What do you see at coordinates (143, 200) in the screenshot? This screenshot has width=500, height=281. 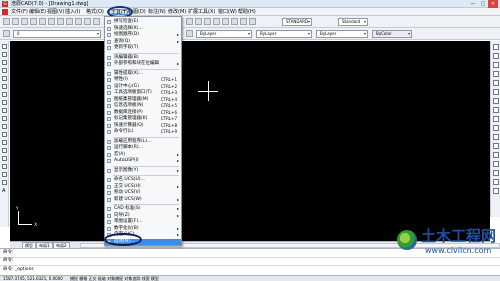 I see `tools-menu-item: 新建 UCS(W) ▸` at bounding box center [143, 200].